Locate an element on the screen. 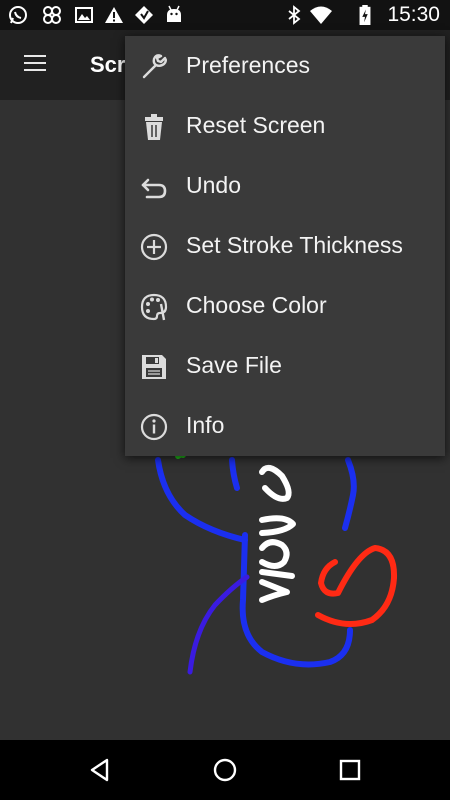 This screenshot has width=450, height=800. menu-item-save-file: Save File is located at coordinates (285, 366).